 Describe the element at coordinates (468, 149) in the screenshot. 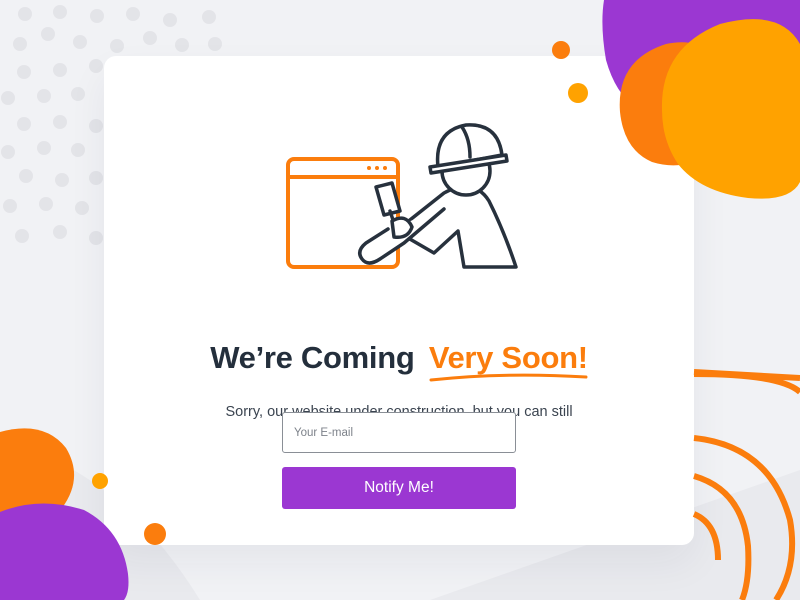

I see `hard-hat-icon` at that location.